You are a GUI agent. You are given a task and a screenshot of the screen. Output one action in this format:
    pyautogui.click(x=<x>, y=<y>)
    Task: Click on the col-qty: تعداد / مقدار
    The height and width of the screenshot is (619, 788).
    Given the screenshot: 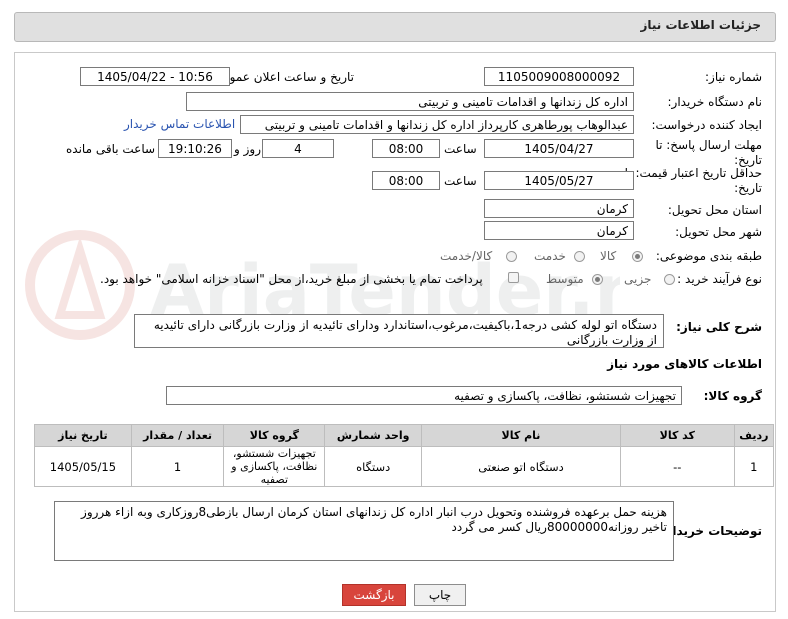 What is the action you would take?
    pyautogui.click(x=177, y=435)
    